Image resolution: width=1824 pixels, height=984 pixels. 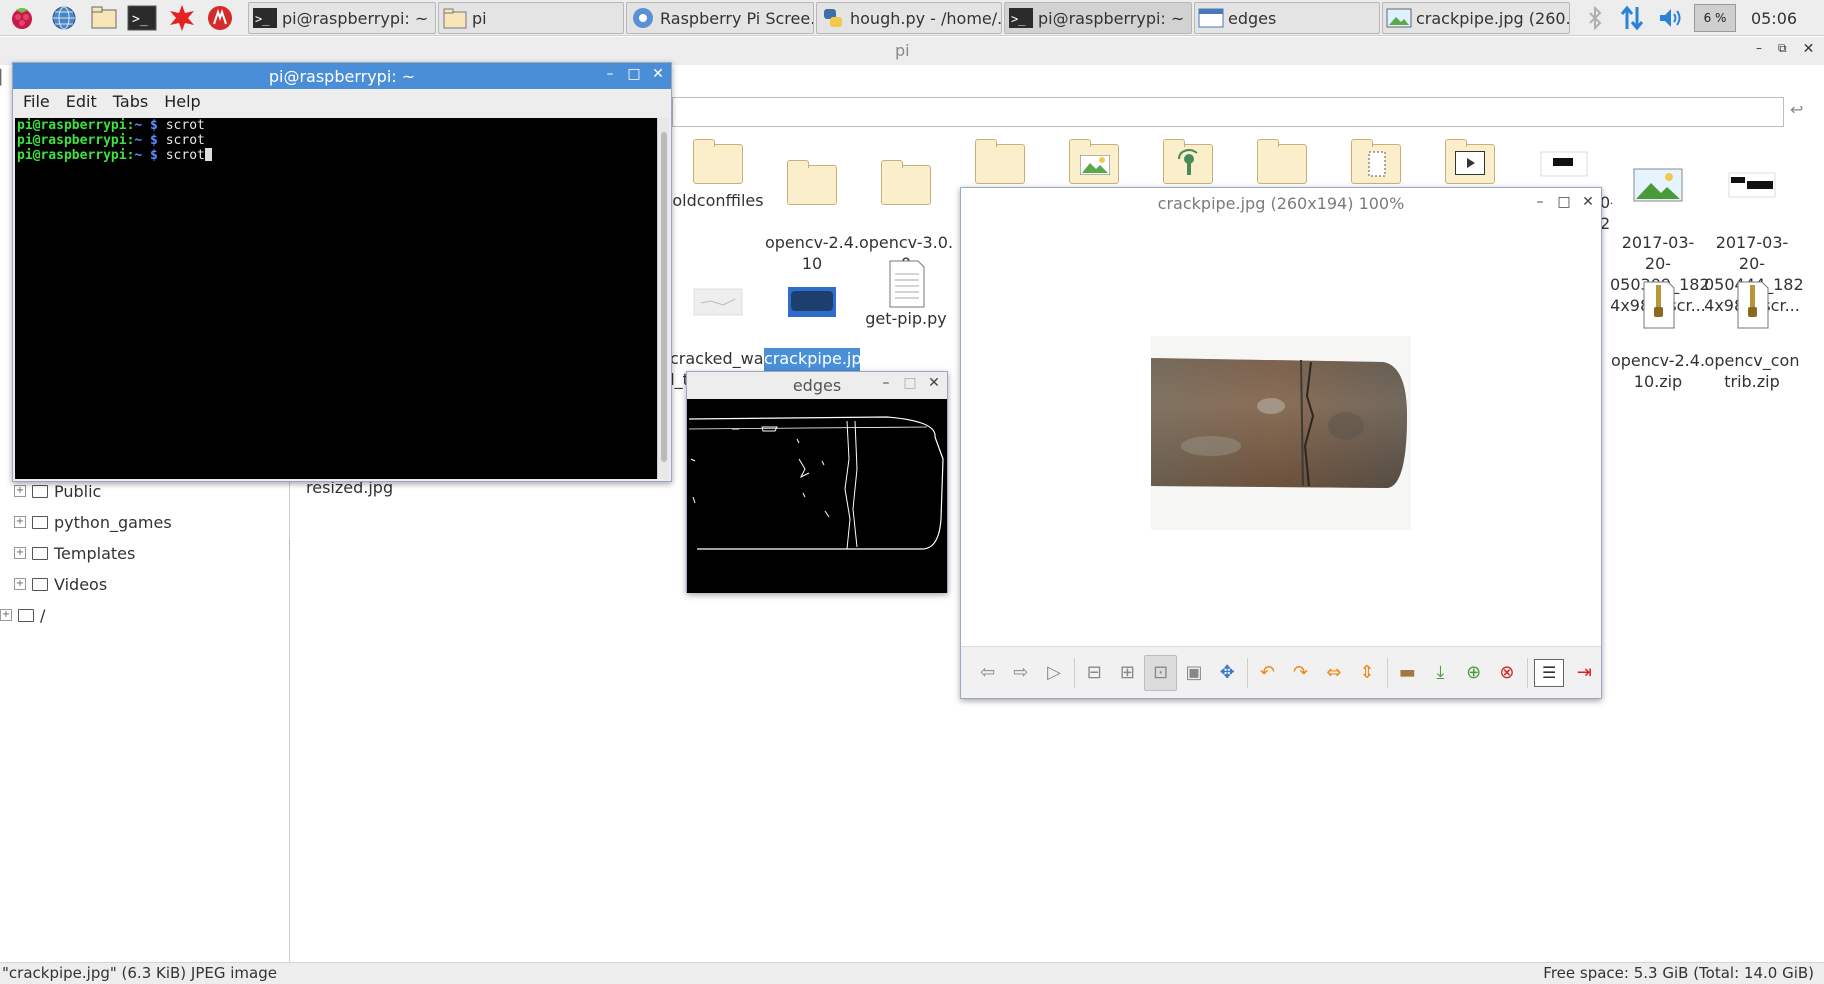 I want to click on save-icon: ⤓, so click(x=1440, y=673).